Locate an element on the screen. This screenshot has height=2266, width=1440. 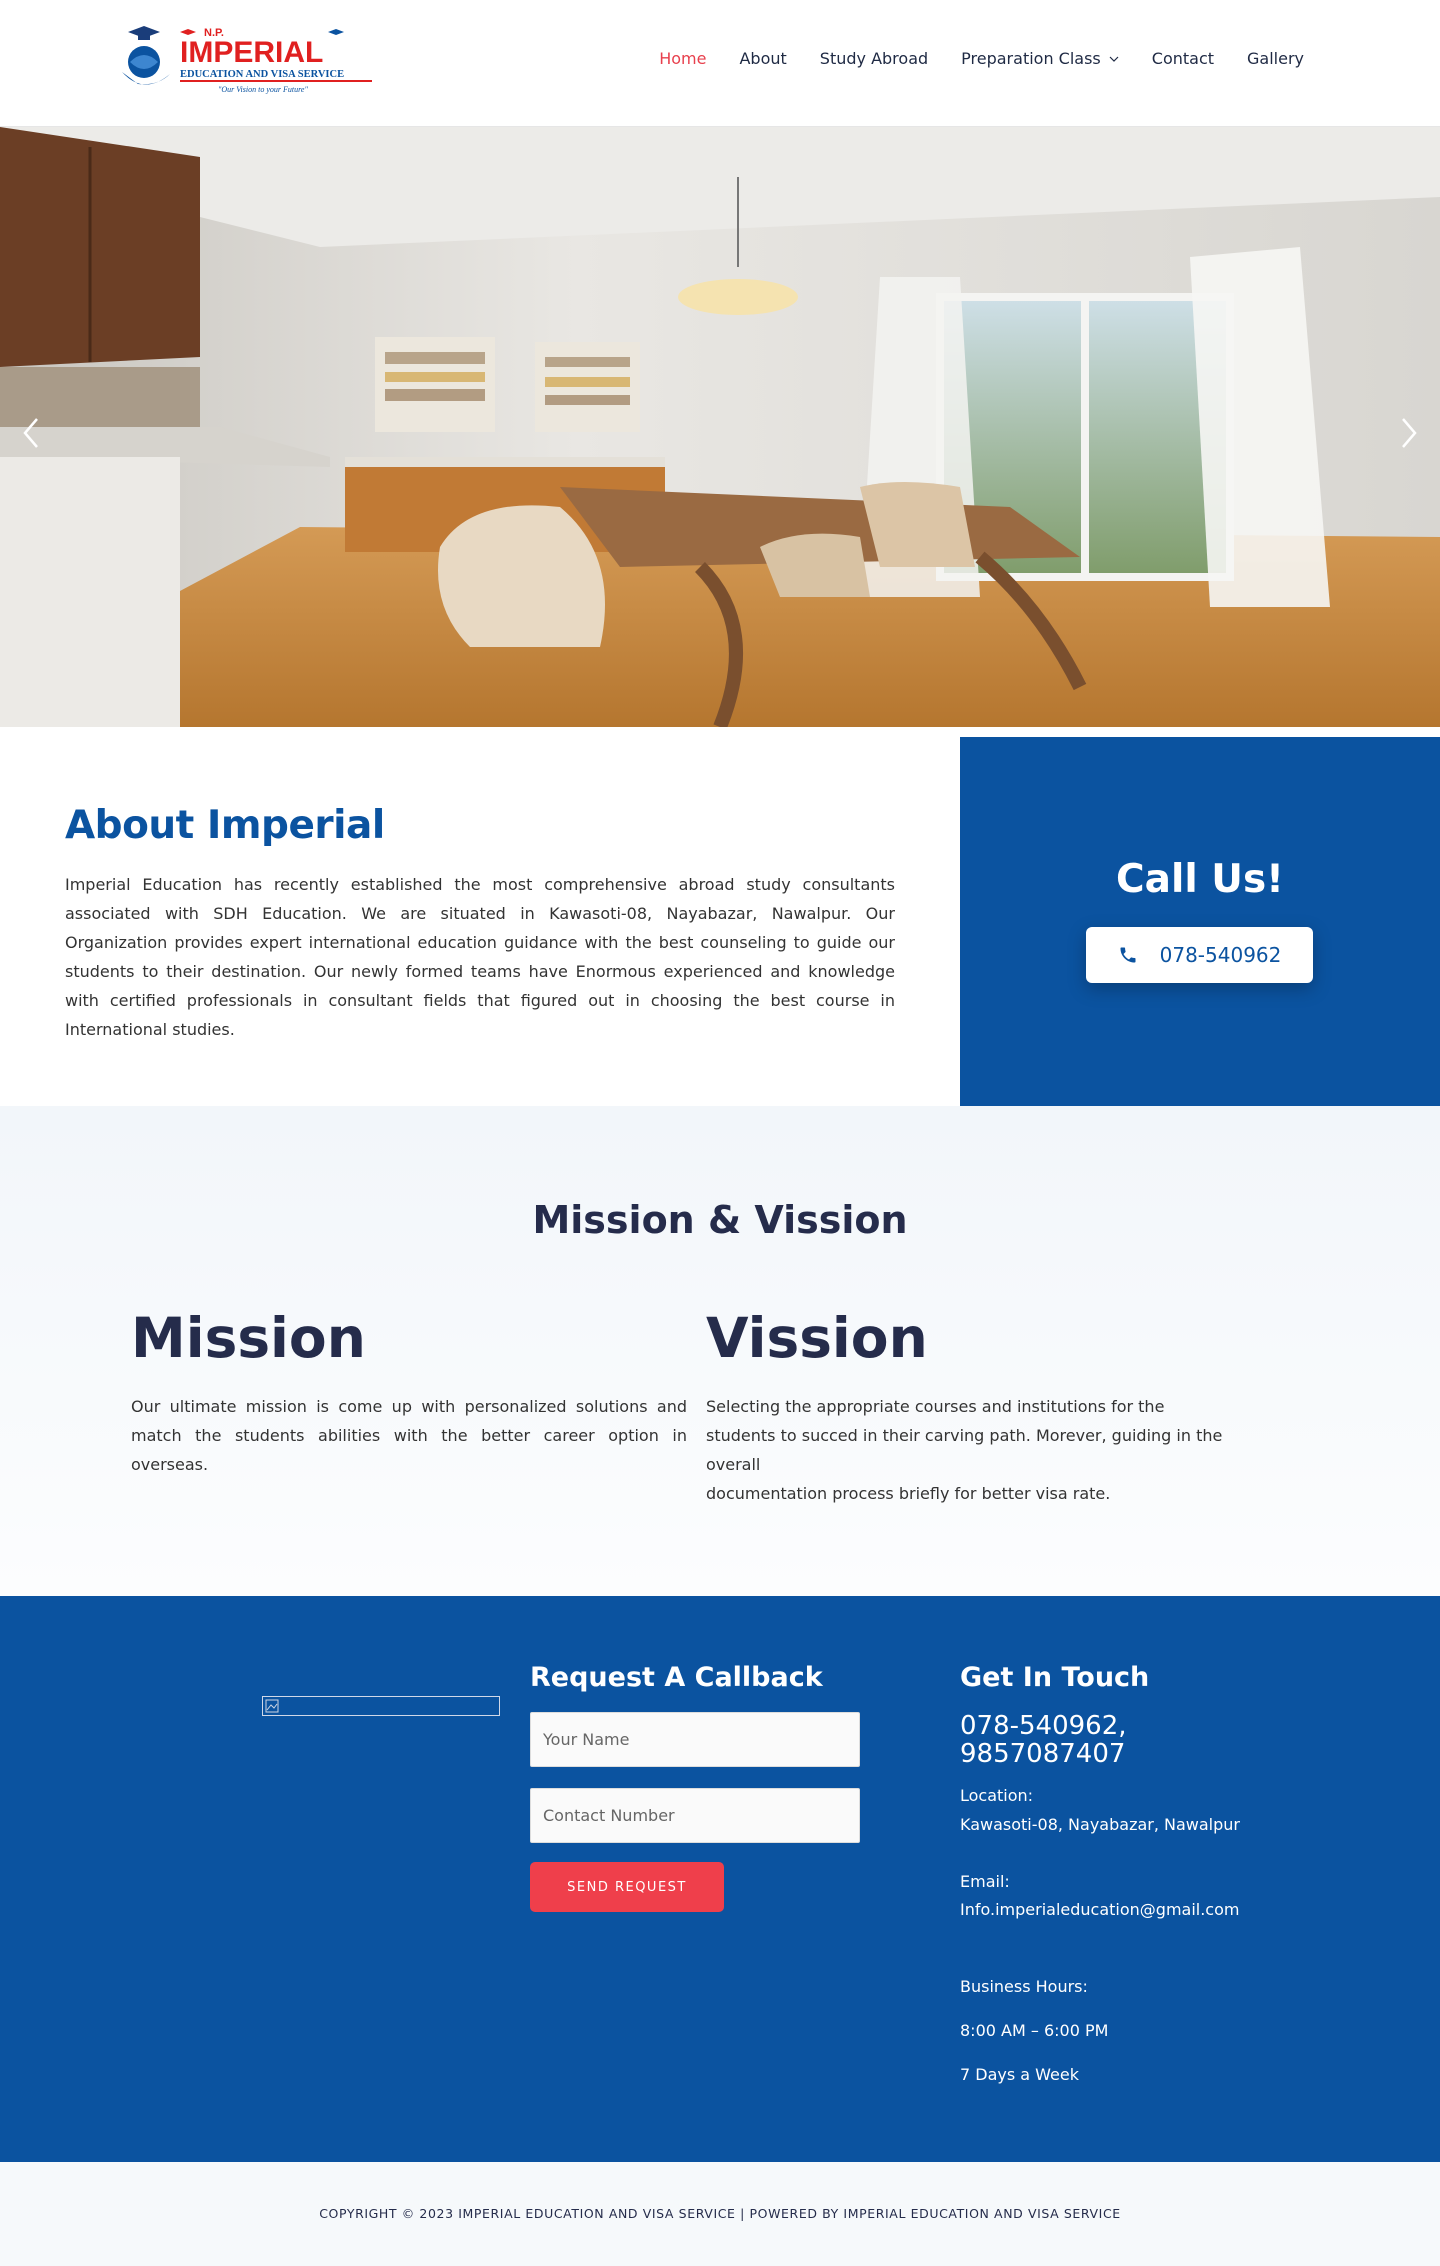
nav-gallery: Gallery is located at coordinates (1275, 58).